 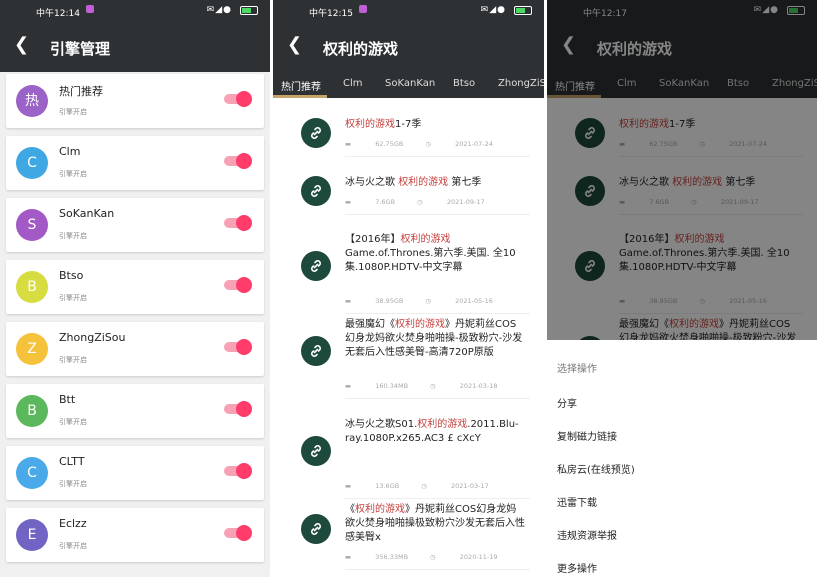 I want to click on engine-avatar: 热, so click(x=32, y=101).